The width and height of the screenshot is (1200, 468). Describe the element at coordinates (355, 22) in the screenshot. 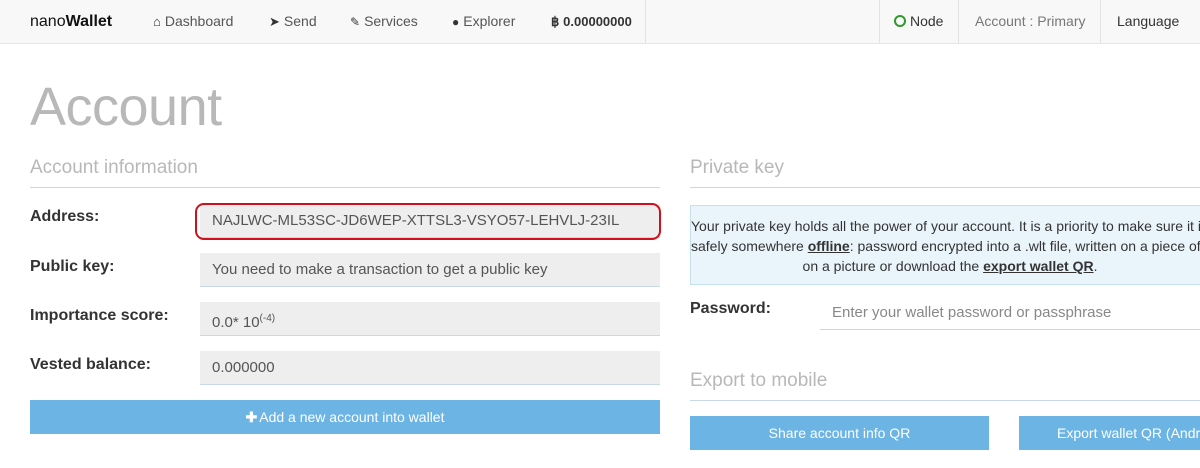

I see `wrench-icon: ✎` at that location.